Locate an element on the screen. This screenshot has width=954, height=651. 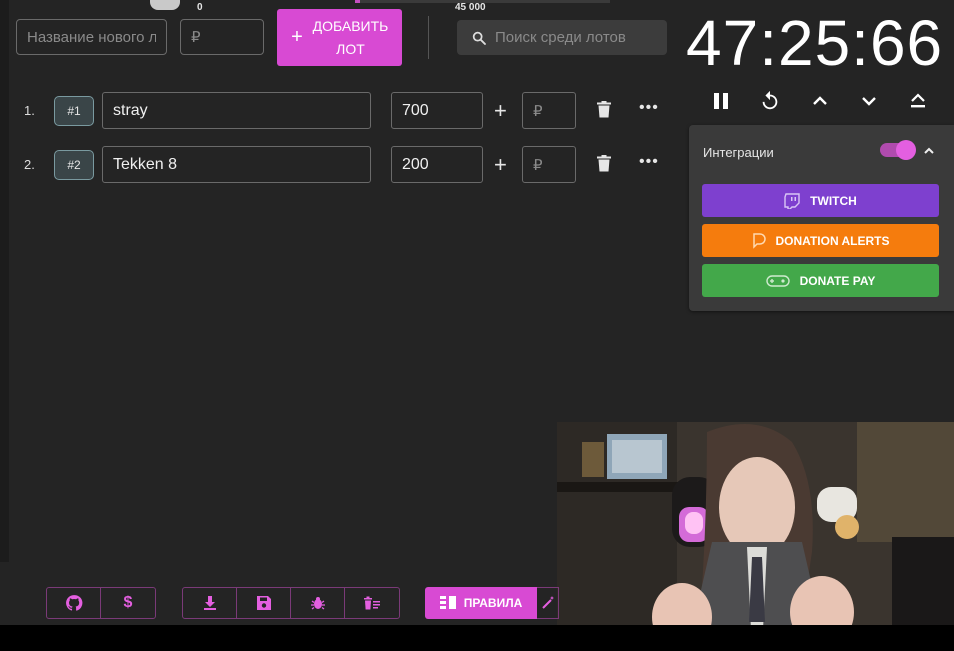
timer-display: 47:25:66 is located at coordinates (815, 43).